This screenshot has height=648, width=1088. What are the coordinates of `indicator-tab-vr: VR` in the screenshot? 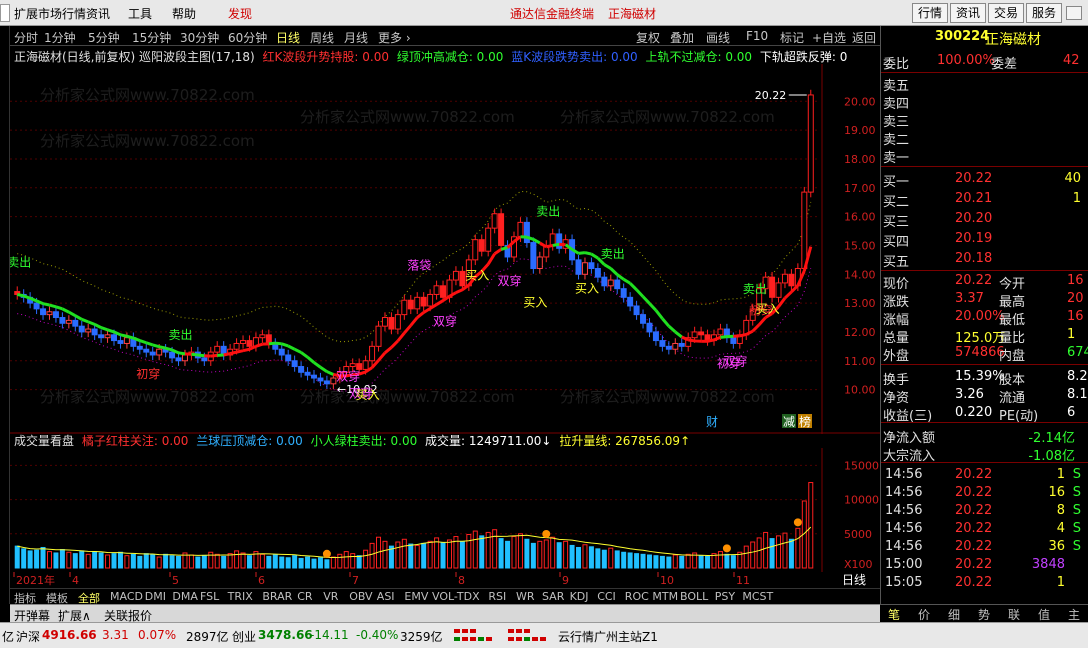 It's located at (330, 596).